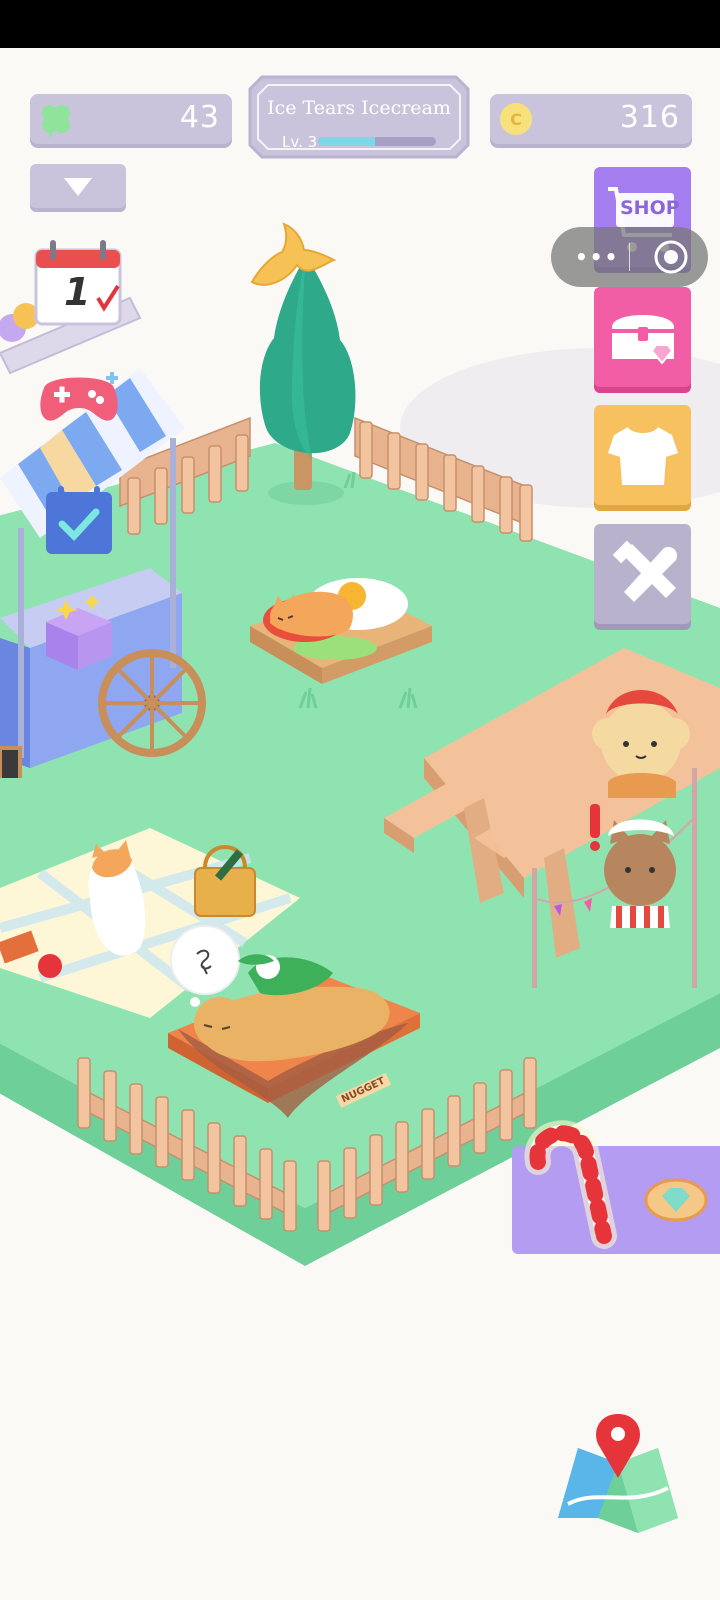 Image resolution: width=720 pixels, height=1600 pixels. Describe the element at coordinates (650, 208) in the screenshot. I see `shop-label: SHOP` at that location.